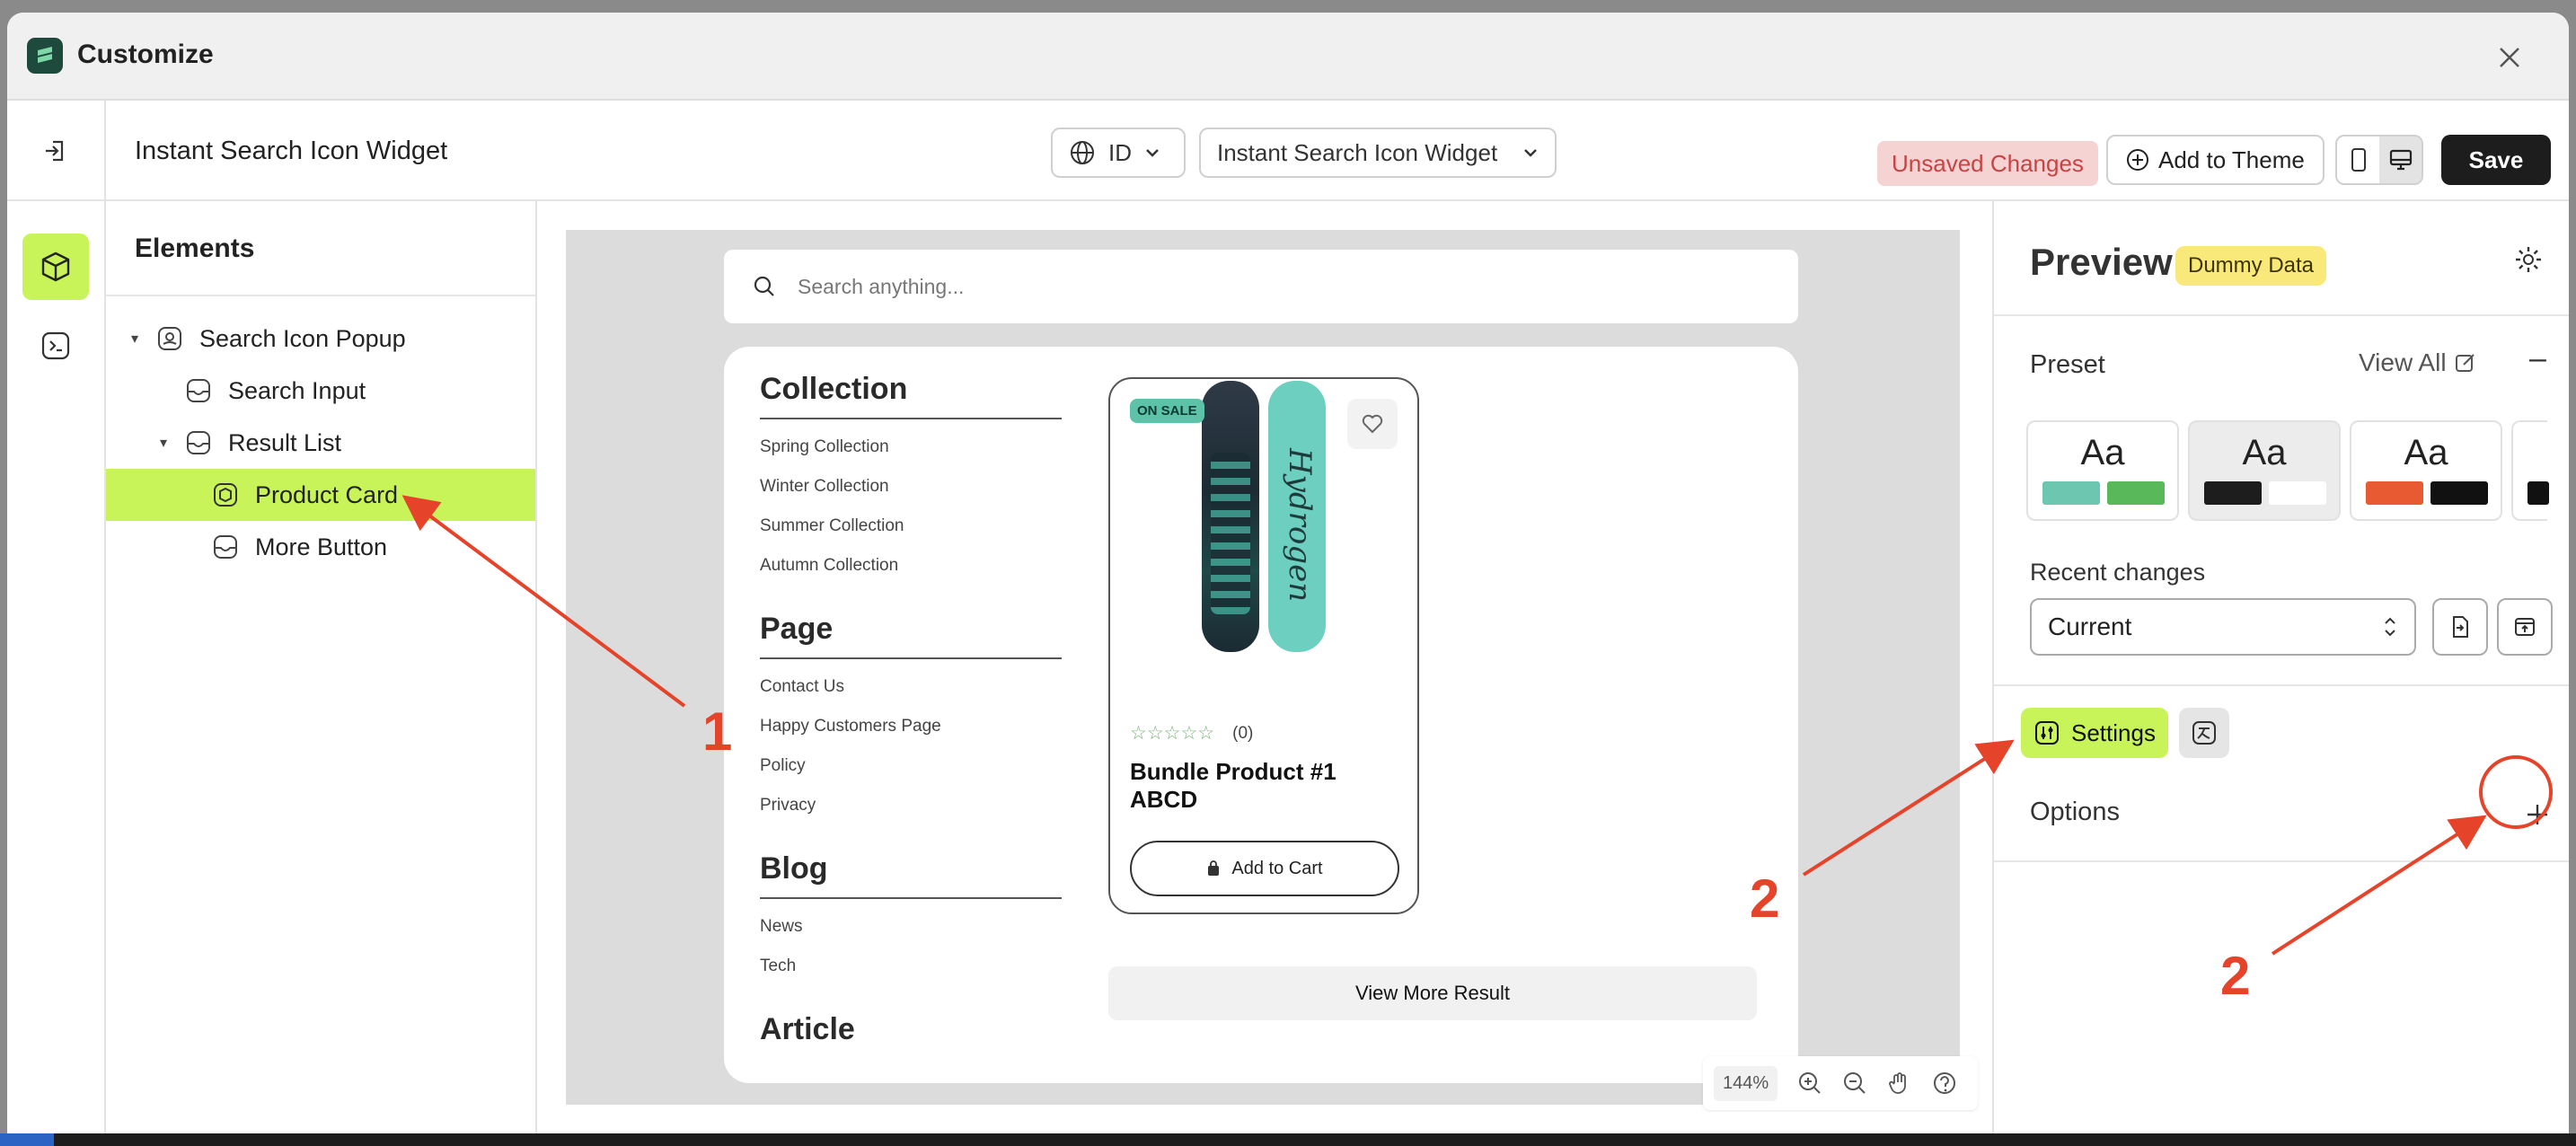 This screenshot has width=2576, height=1146. What do you see at coordinates (1288, 1139) in the screenshot?
I see `taskbar-strip` at bounding box center [1288, 1139].